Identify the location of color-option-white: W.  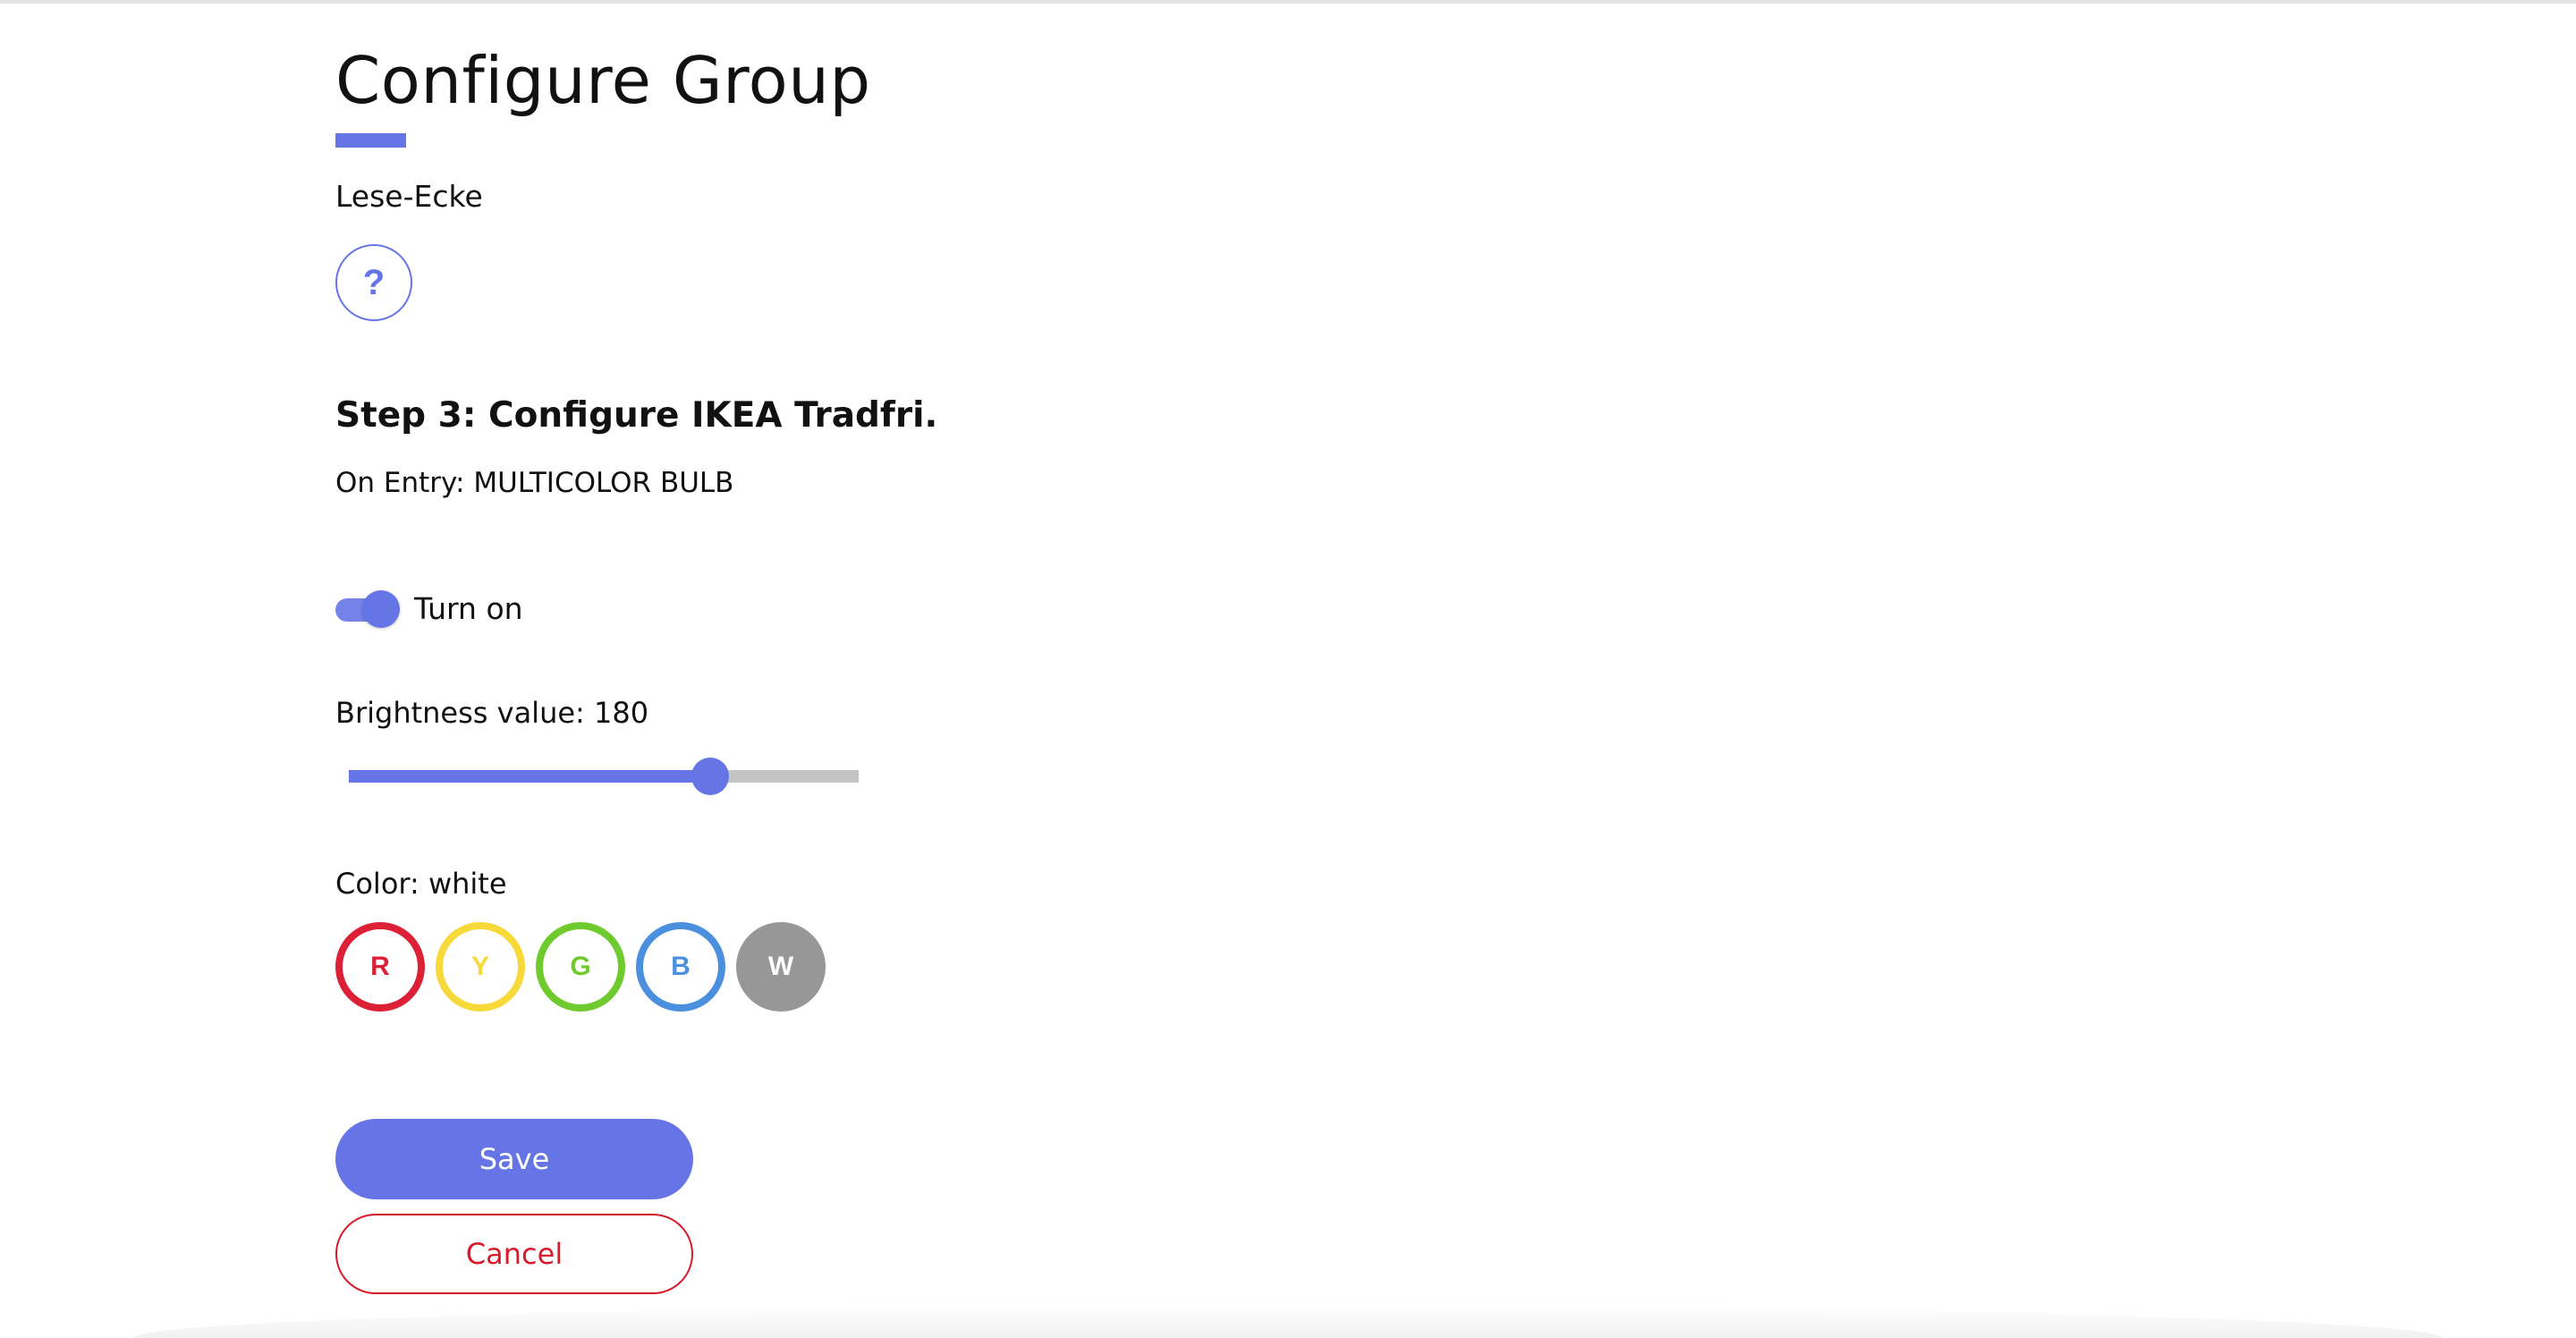
(781, 967).